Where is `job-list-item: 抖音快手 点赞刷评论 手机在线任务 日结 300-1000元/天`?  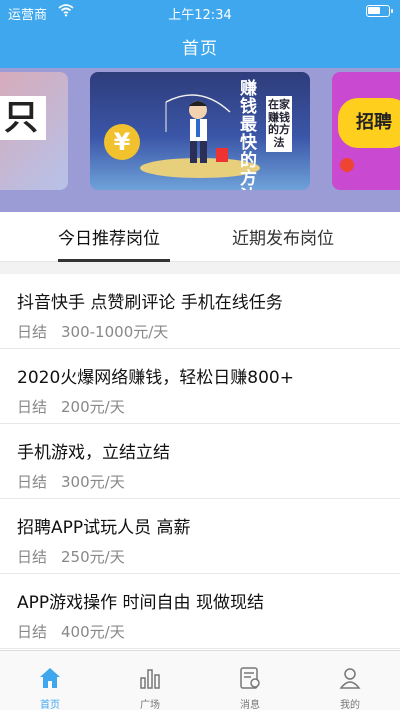 job-list-item: 抖音快手 点赞刷评论 手机在线任务 日结 300-1000元/天 is located at coordinates (200, 311).